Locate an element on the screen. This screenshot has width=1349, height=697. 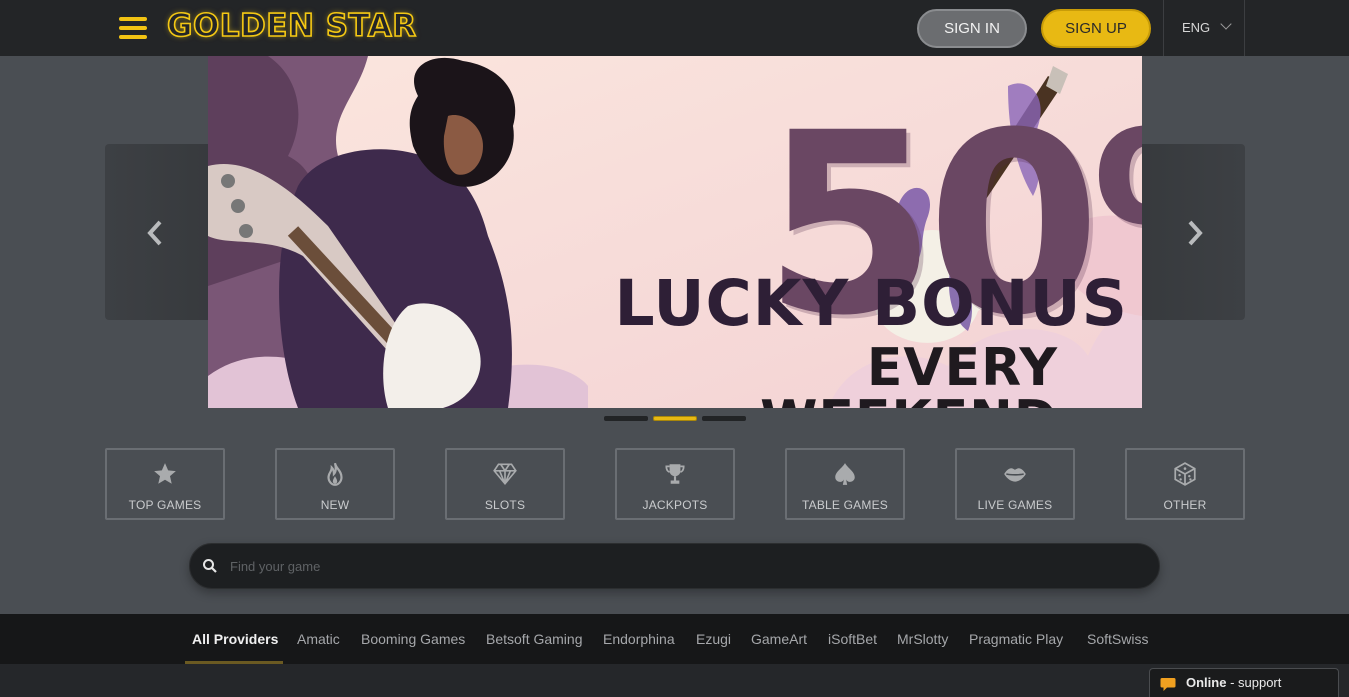
category-top-games: TOP GAMES is located at coordinates (165, 484).